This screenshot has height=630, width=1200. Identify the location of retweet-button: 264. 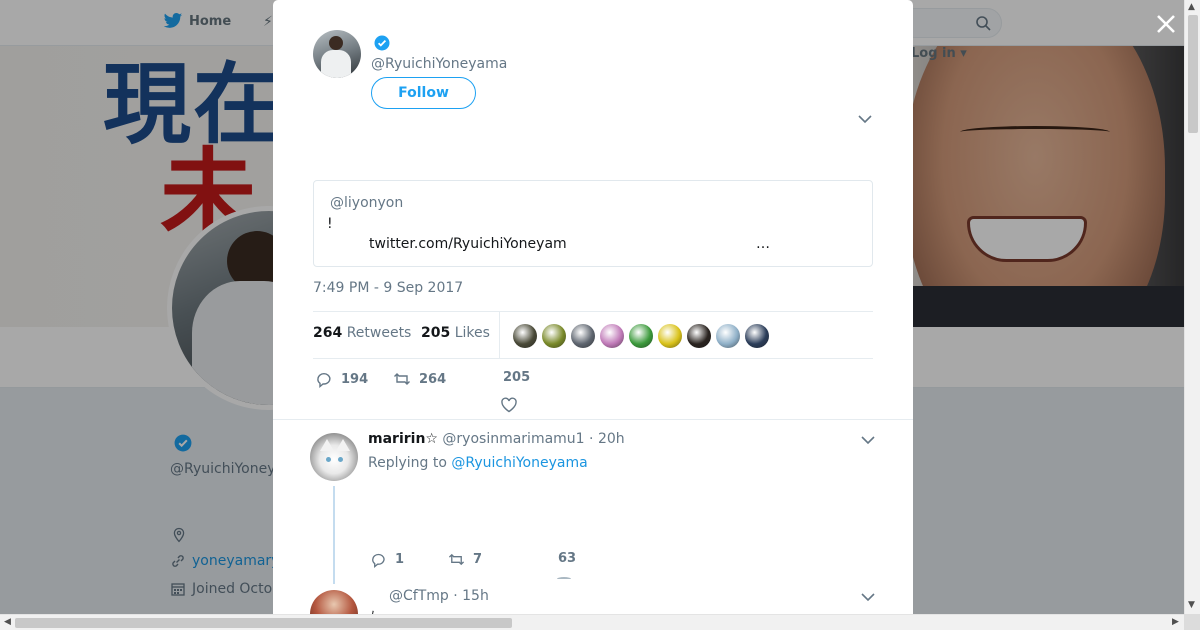
(419, 379).